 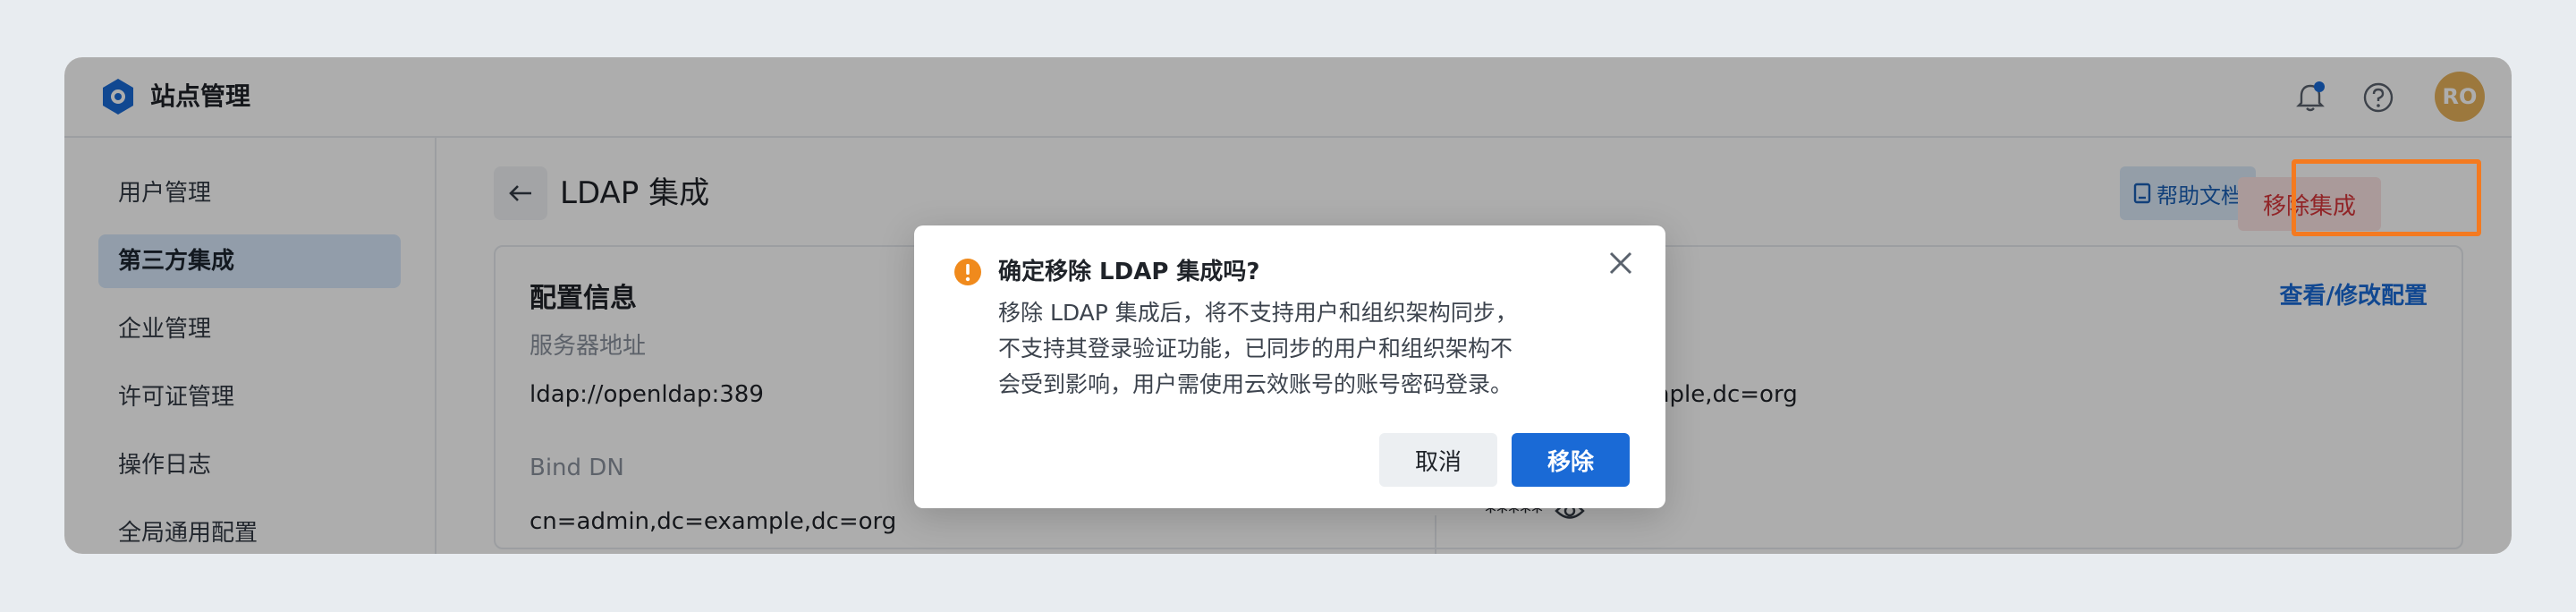 What do you see at coordinates (1621, 263) in the screenshot?
I see `close-icon` at bounding box center [1621, 263].